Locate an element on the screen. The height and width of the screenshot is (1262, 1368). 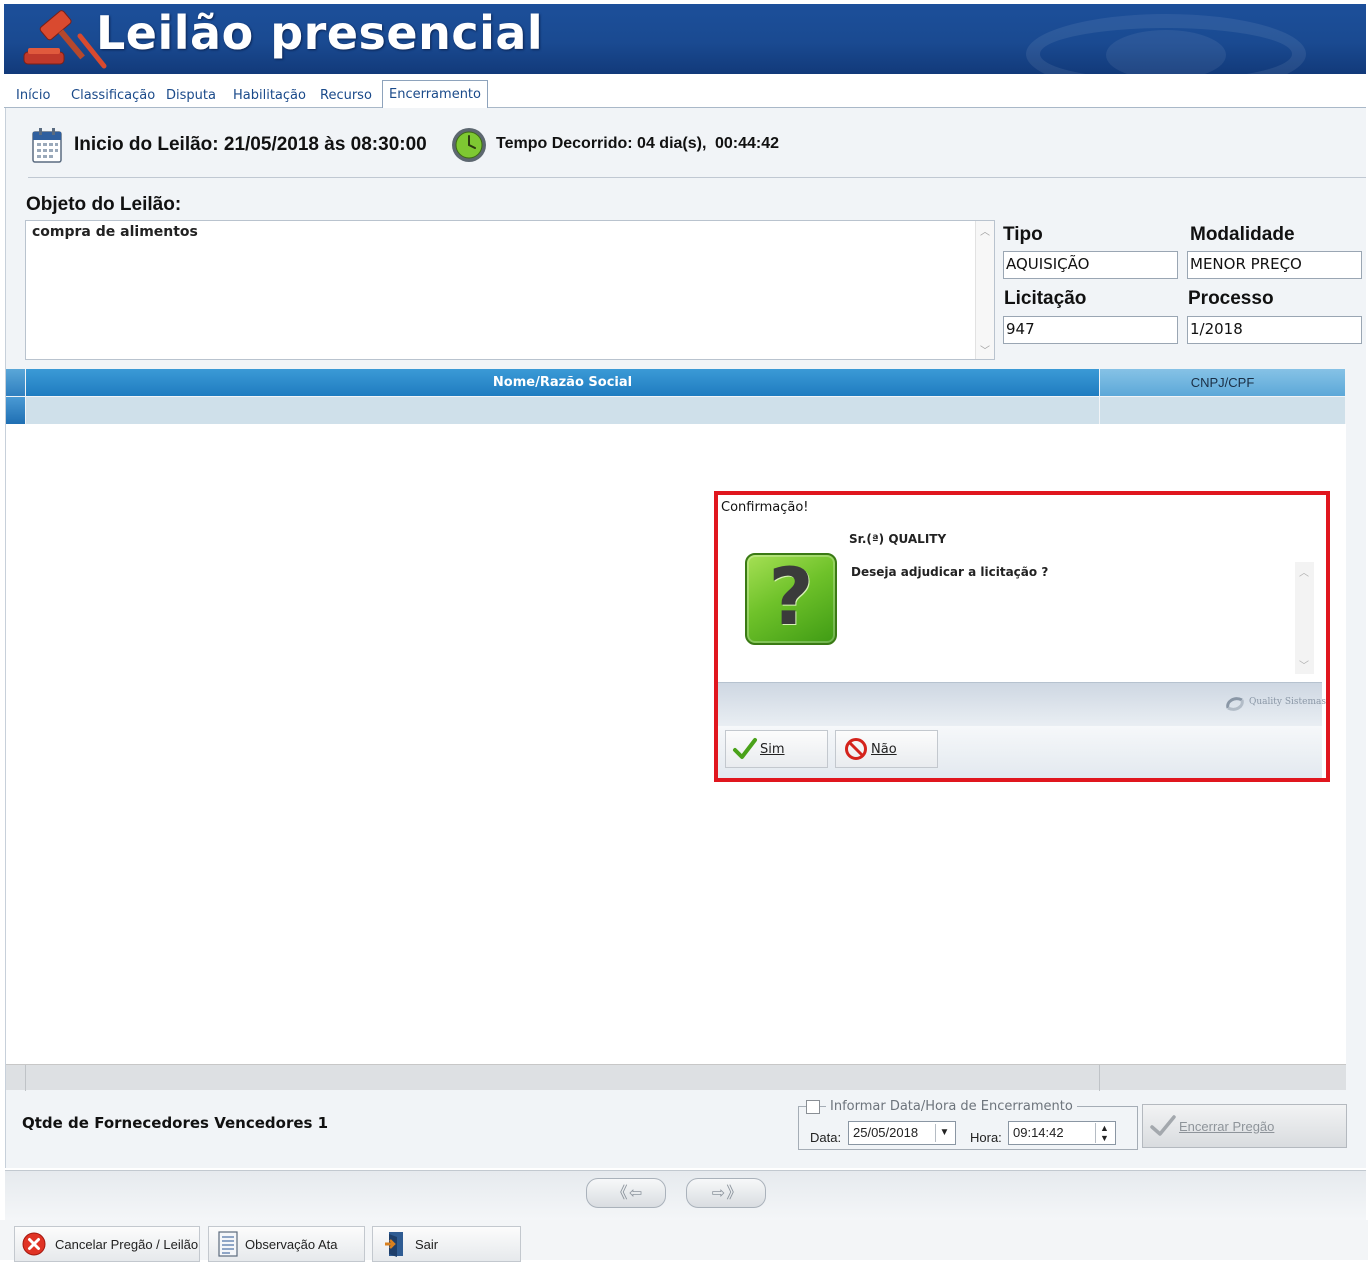
tipo-field: AQUISIÇÃO is located at coordinates (1090, 265).